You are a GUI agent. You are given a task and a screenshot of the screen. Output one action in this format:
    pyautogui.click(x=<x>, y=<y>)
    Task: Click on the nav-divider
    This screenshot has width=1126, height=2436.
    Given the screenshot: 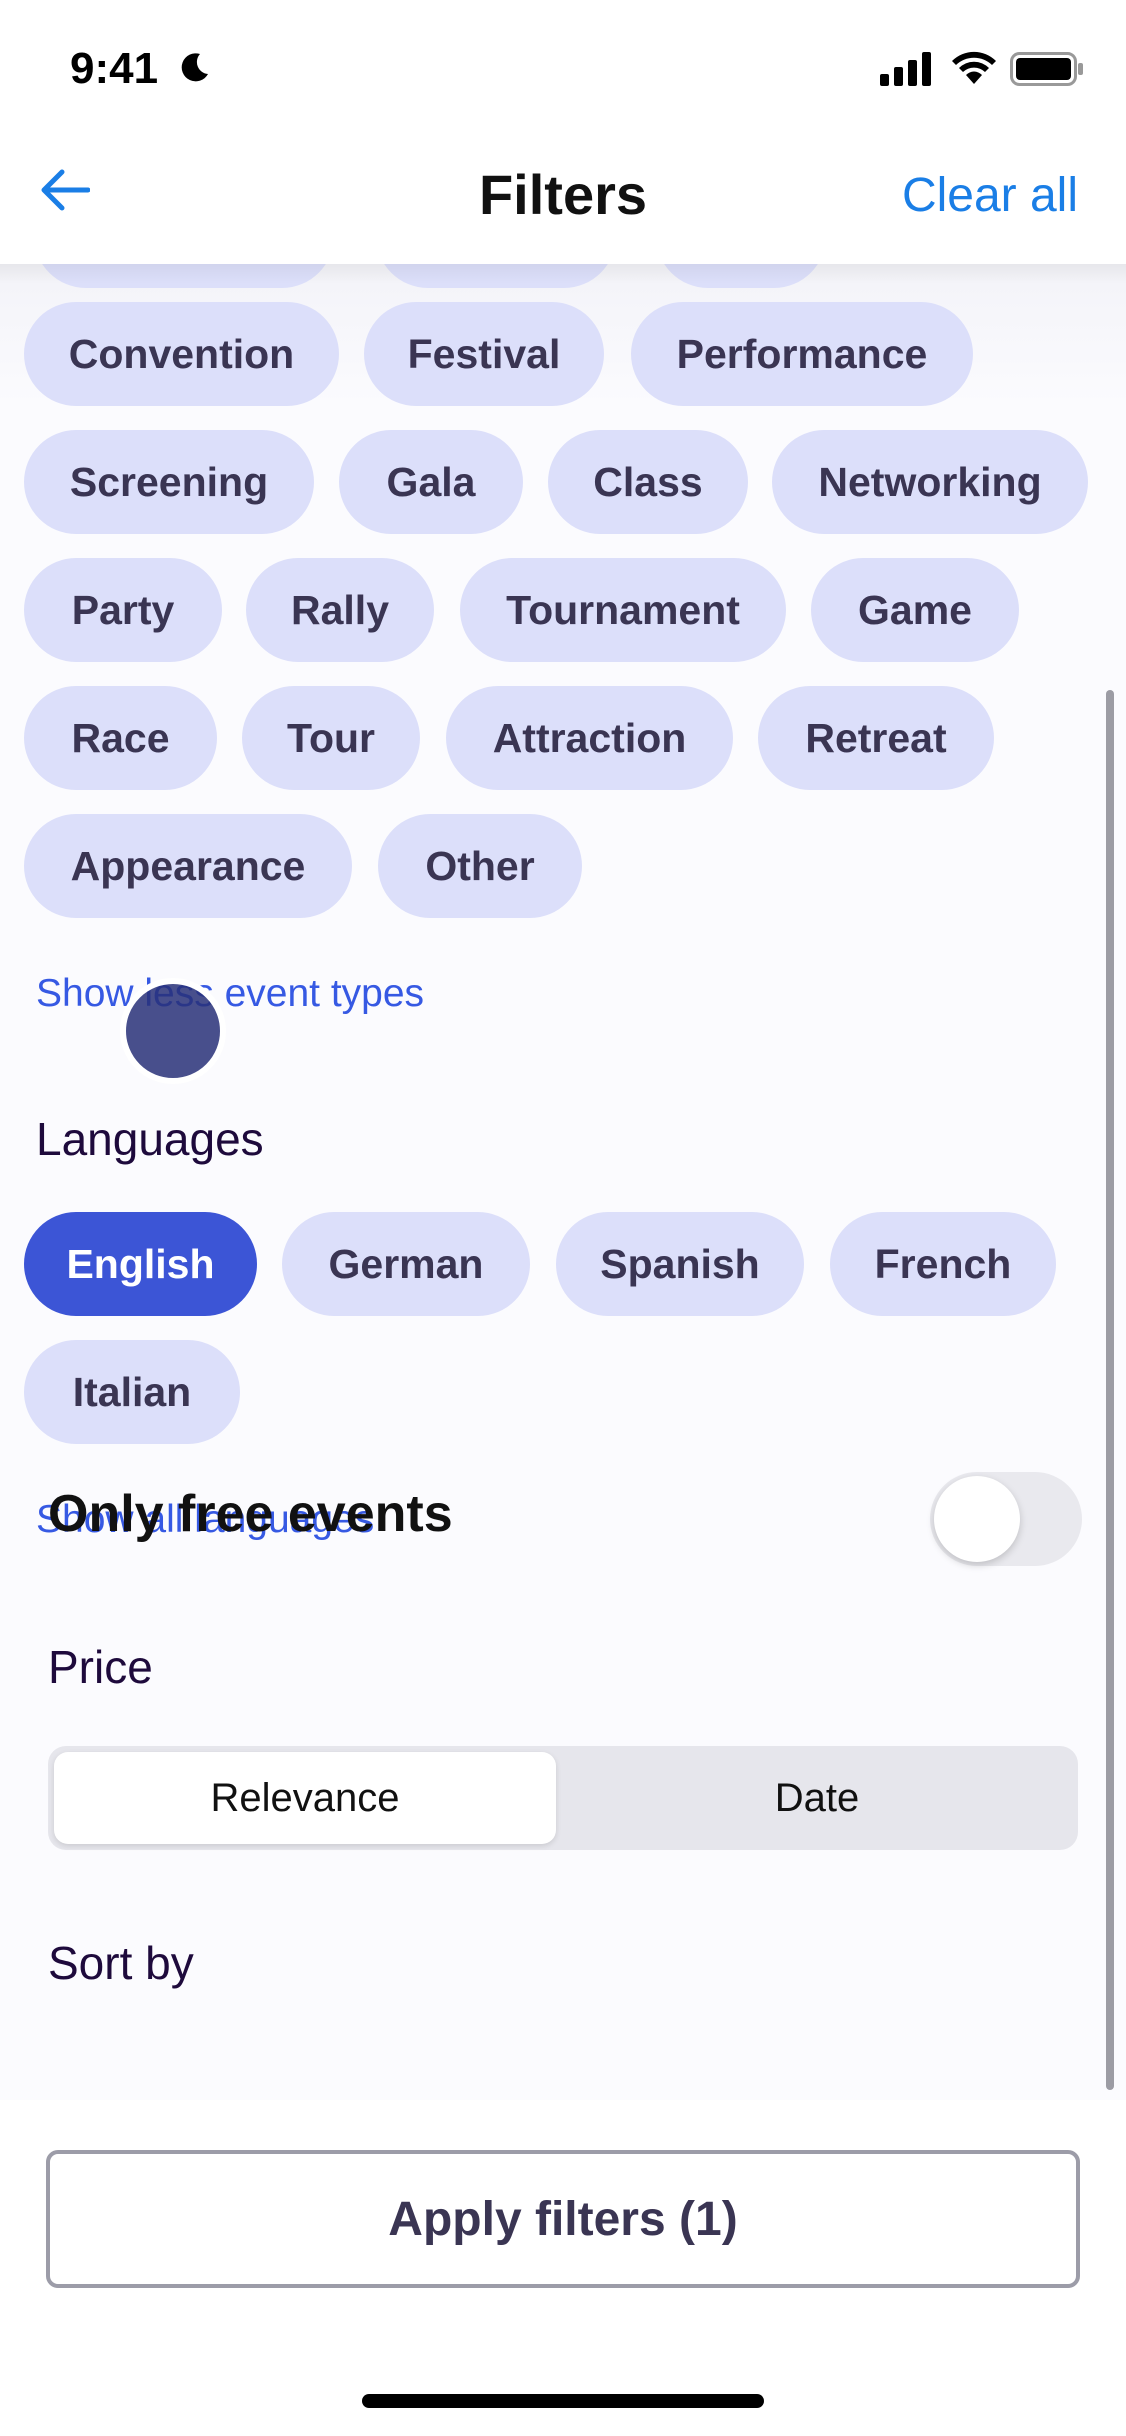 What is the action you would take?
    pyautogui.click(x=563, y=274)
    